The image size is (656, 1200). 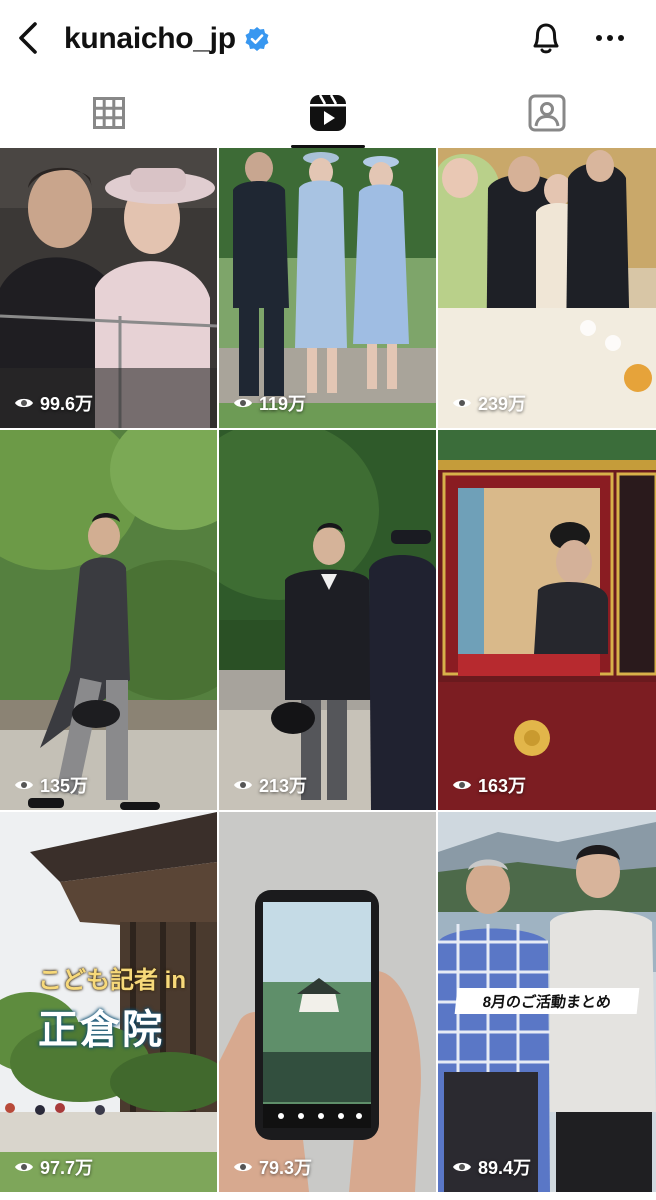 I want to click on reel-tile: 8月のご活動まとめ 89.4万, so click(x=547, y=1002).